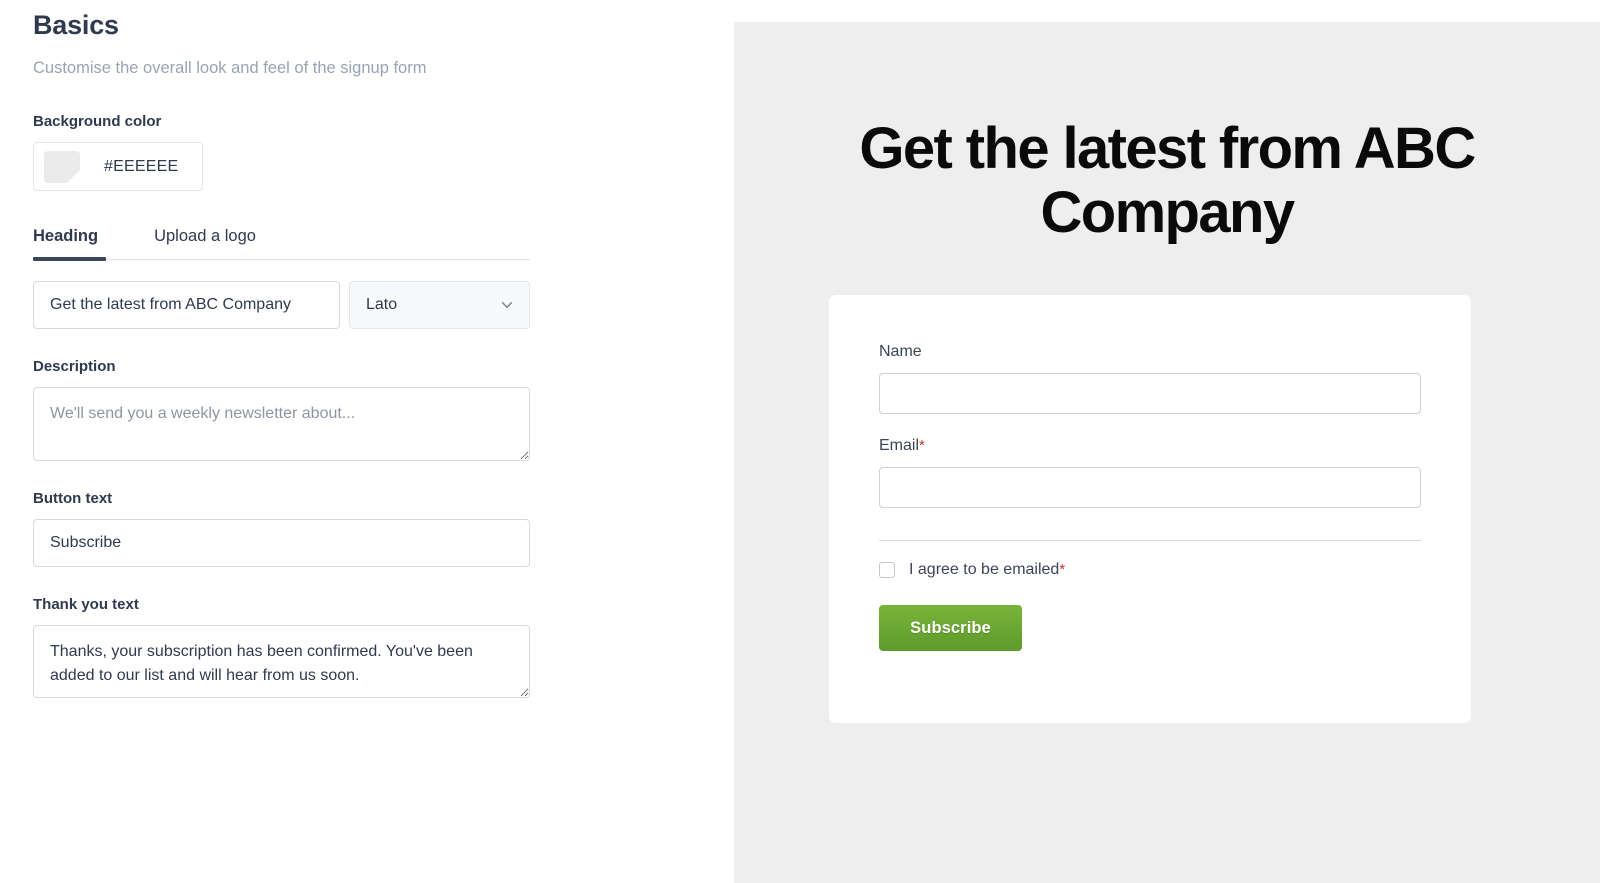 Image resolution: width=1600 pixels, height=883 pixels. Describe the element at coordinates (281, 243) in the screenshot. I see `heading-logo-tabs: Heading Upload a logo` at that location.